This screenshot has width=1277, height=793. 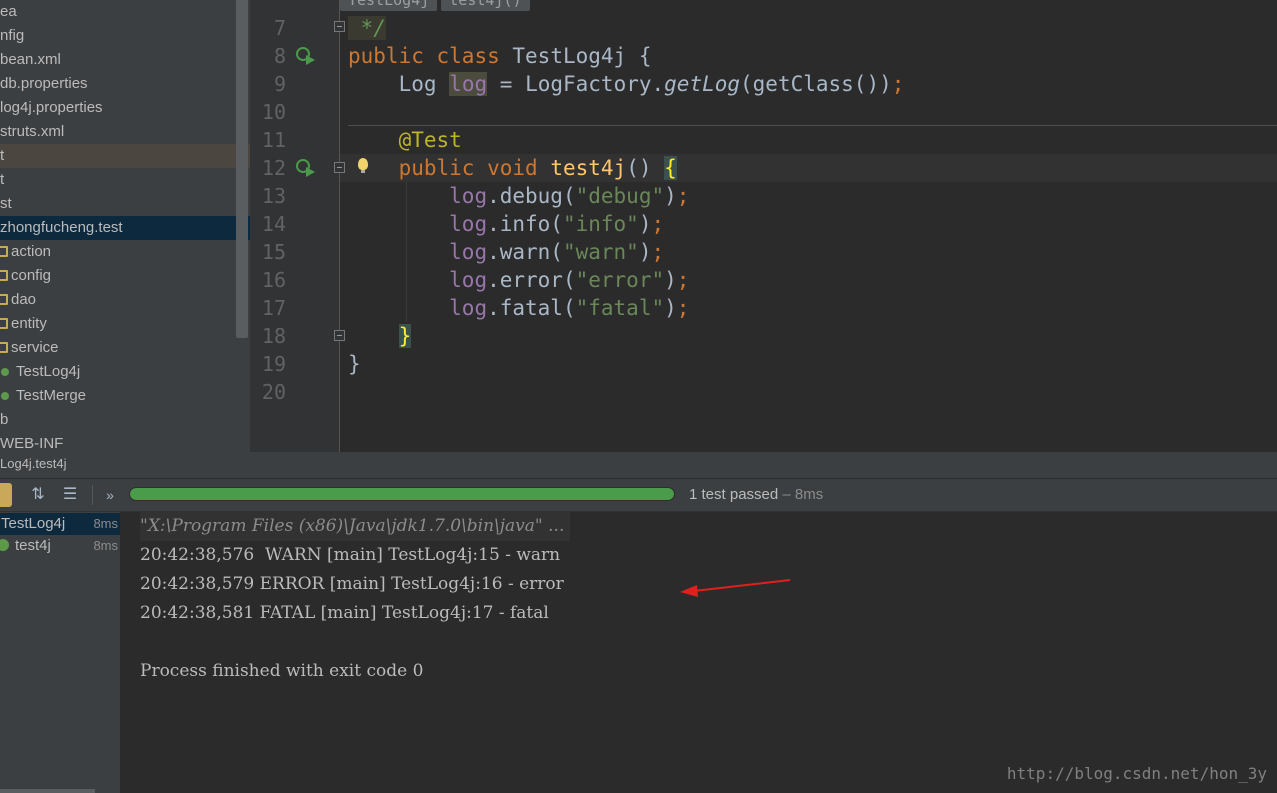 What do you see at coordinates (51, 395) in the screenshot?
I see `tree-item-label: TestMerge` at bounding box center [51, 395].